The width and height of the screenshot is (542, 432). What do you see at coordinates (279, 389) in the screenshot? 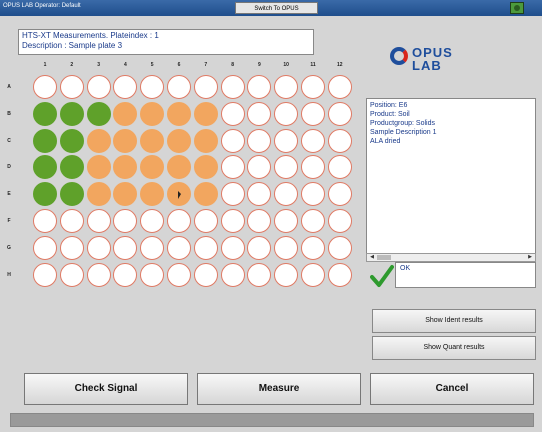
I see `measure-button: Measure` at bounding box center [279, 389].